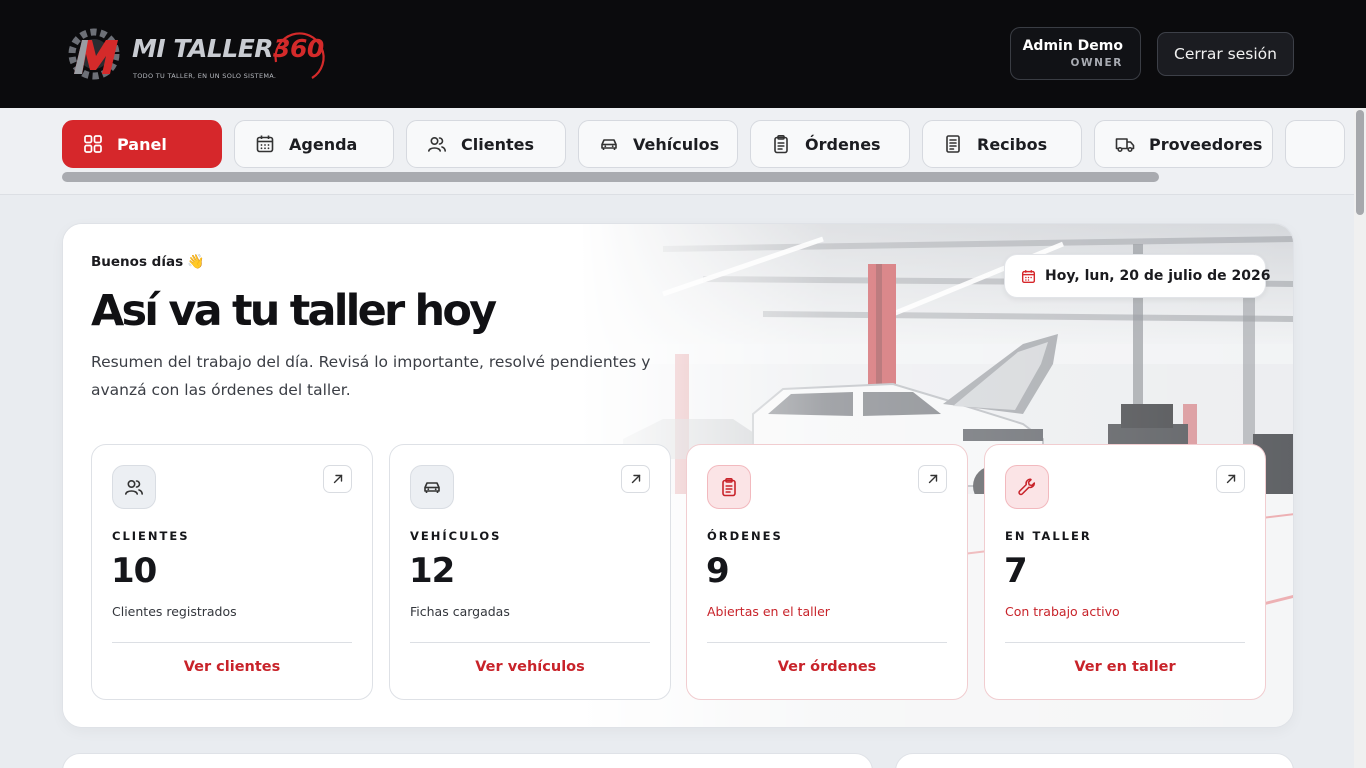  What do you see at coordinates (1125, 667) in the screenshot?
I see `ver-en-taller-link: Ver en taller` at bounding box center [1125, 667].